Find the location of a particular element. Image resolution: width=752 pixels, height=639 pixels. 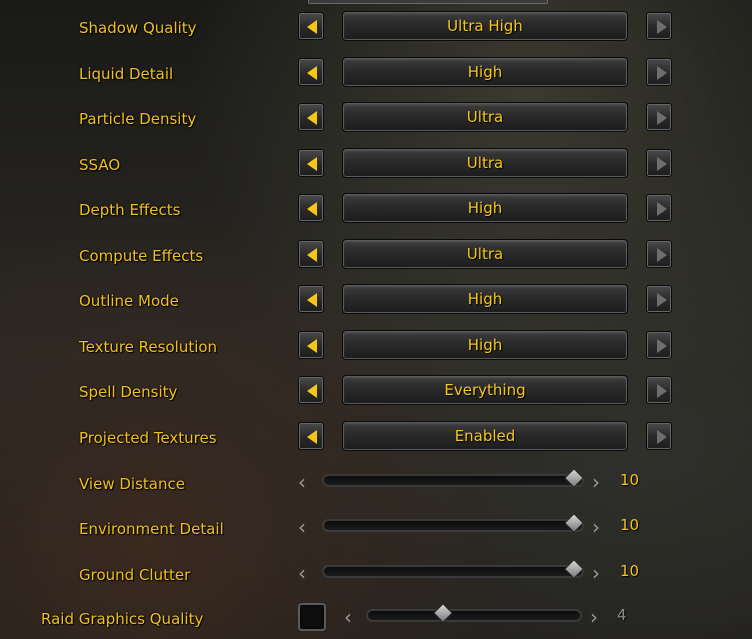

setting-label: Particle Density is located at coordinates (138, 119).